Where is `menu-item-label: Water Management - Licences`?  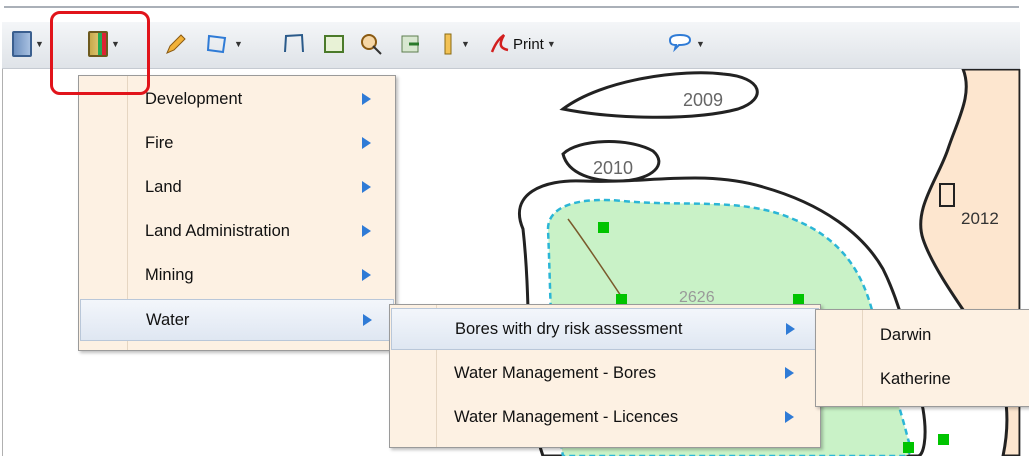 menu-item-label: Water Management - Licences is located at coordinates (566, 416).